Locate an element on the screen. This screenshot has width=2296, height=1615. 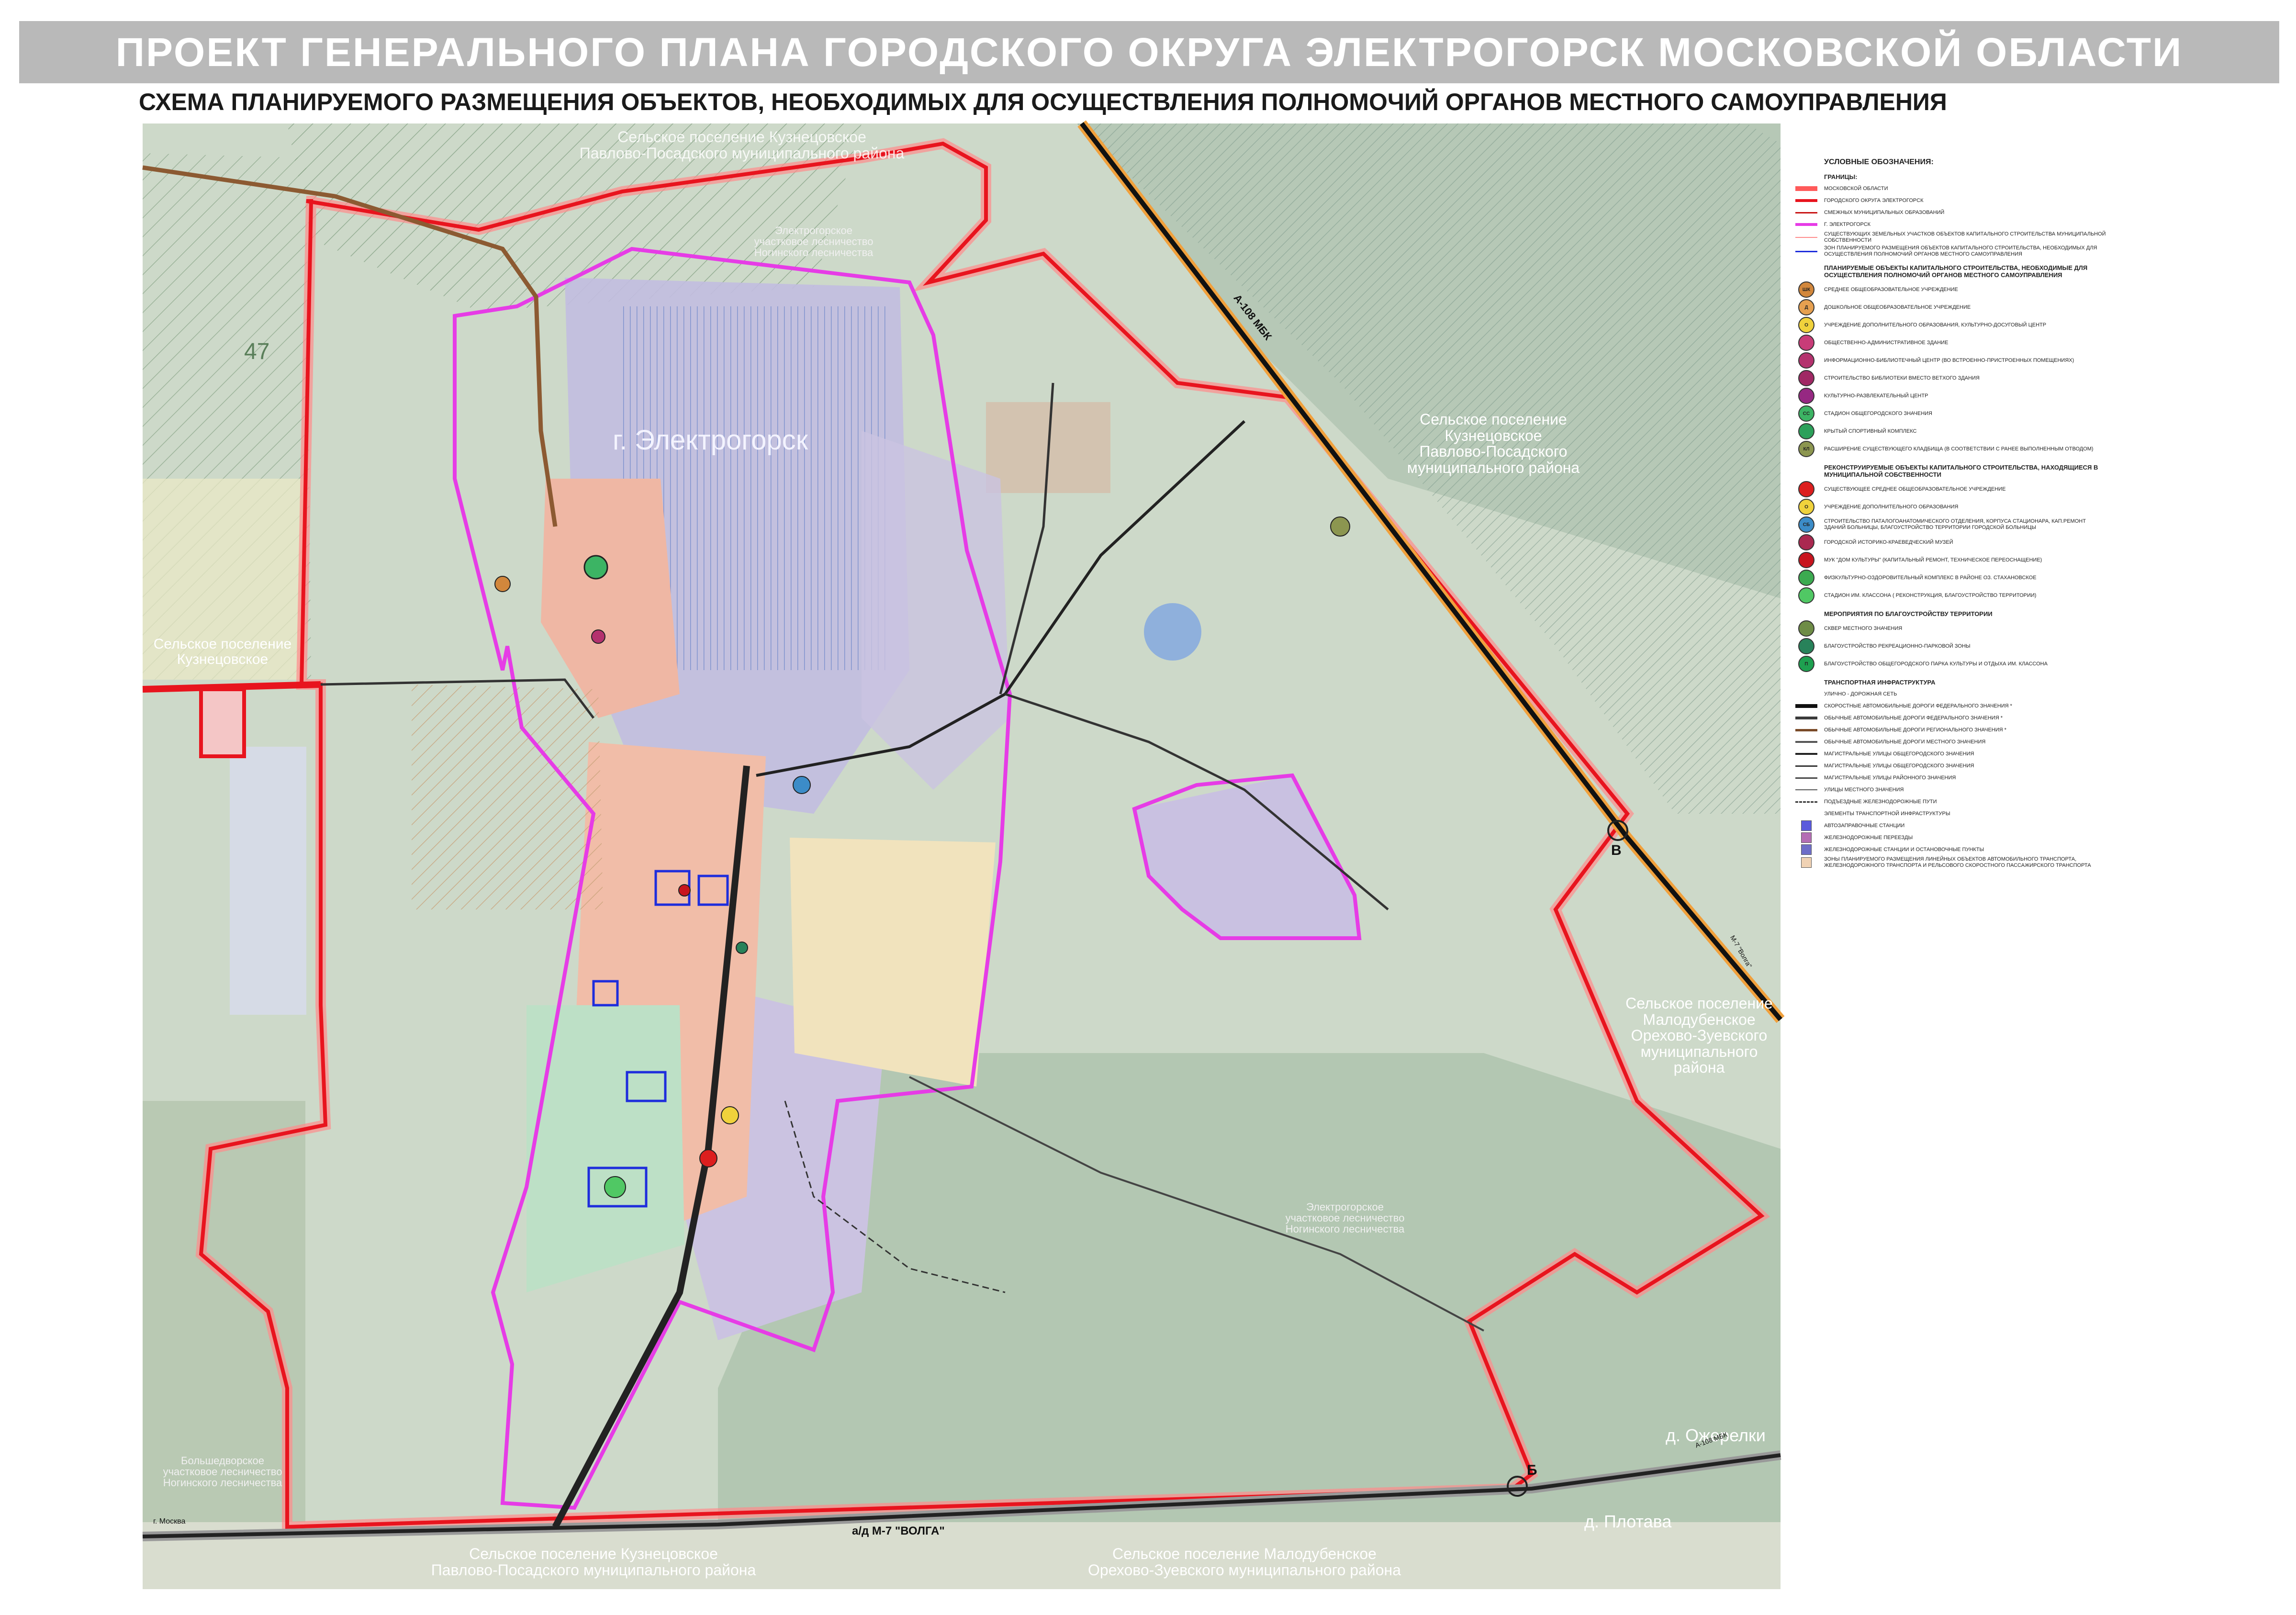
marker-stadium-klasson is located at coordinates (615, 1187).